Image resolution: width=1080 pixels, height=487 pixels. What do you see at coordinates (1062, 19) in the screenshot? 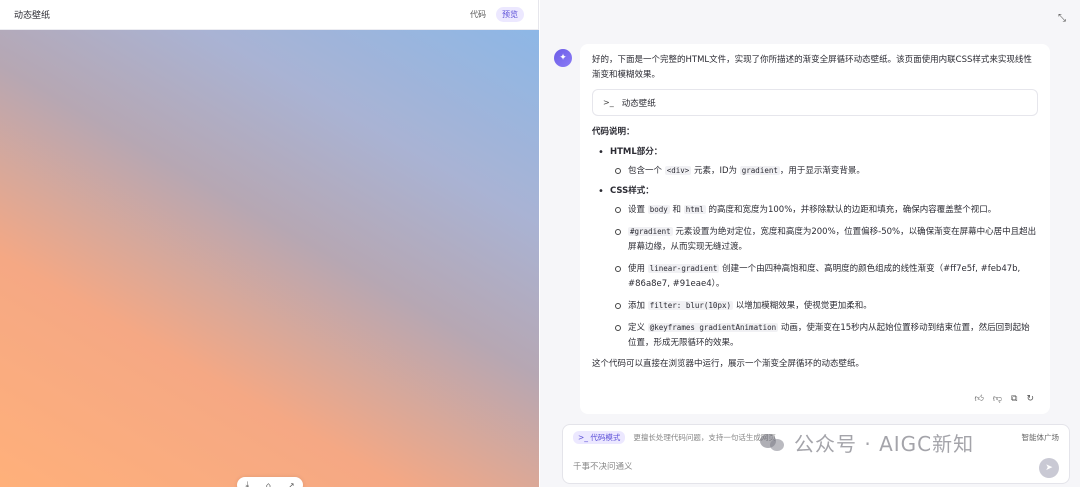
I see `expand-icon: ⤡` at bounding box center [1062, 19].